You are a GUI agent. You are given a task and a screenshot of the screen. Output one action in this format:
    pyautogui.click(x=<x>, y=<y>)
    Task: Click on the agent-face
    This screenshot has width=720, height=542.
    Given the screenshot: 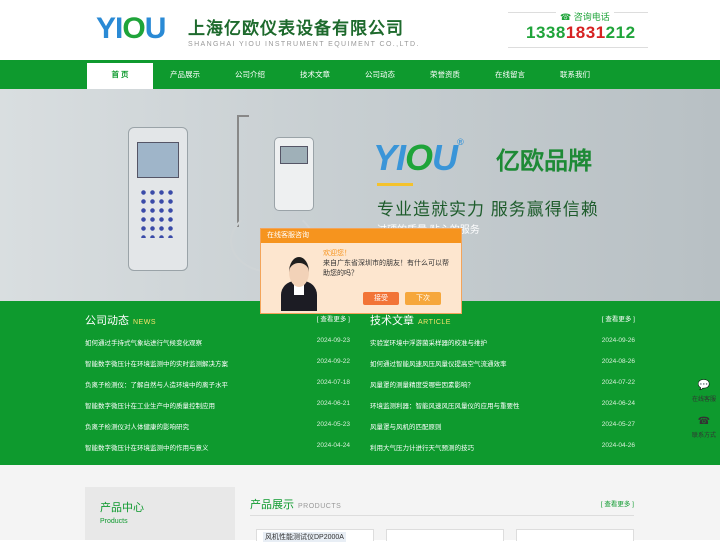 What is the action you would take?
    pyautogui.click(x=299, y=272)
    